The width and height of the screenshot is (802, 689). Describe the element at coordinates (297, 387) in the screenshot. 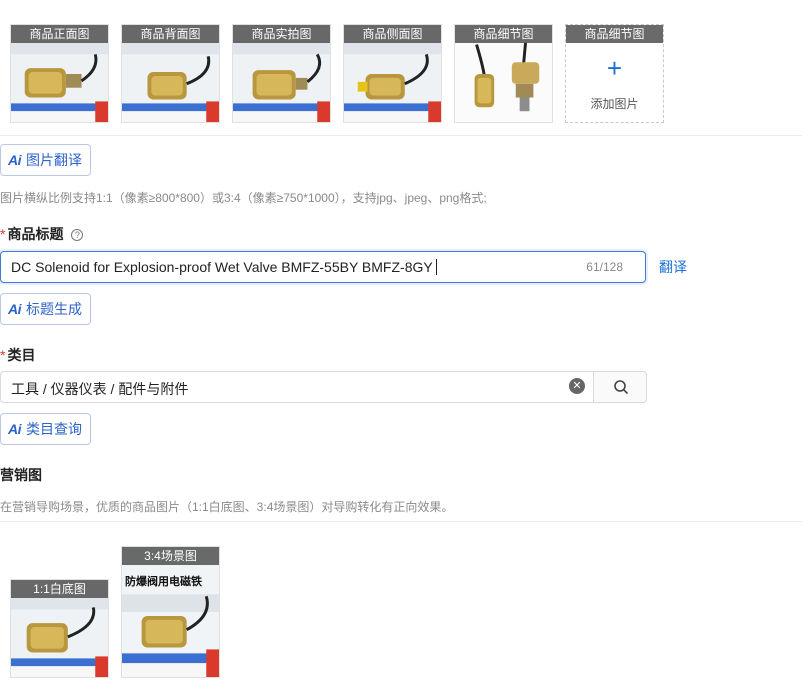

I see `category-input: 工具 / 仪器仪表 / 配件与附件` at that location.